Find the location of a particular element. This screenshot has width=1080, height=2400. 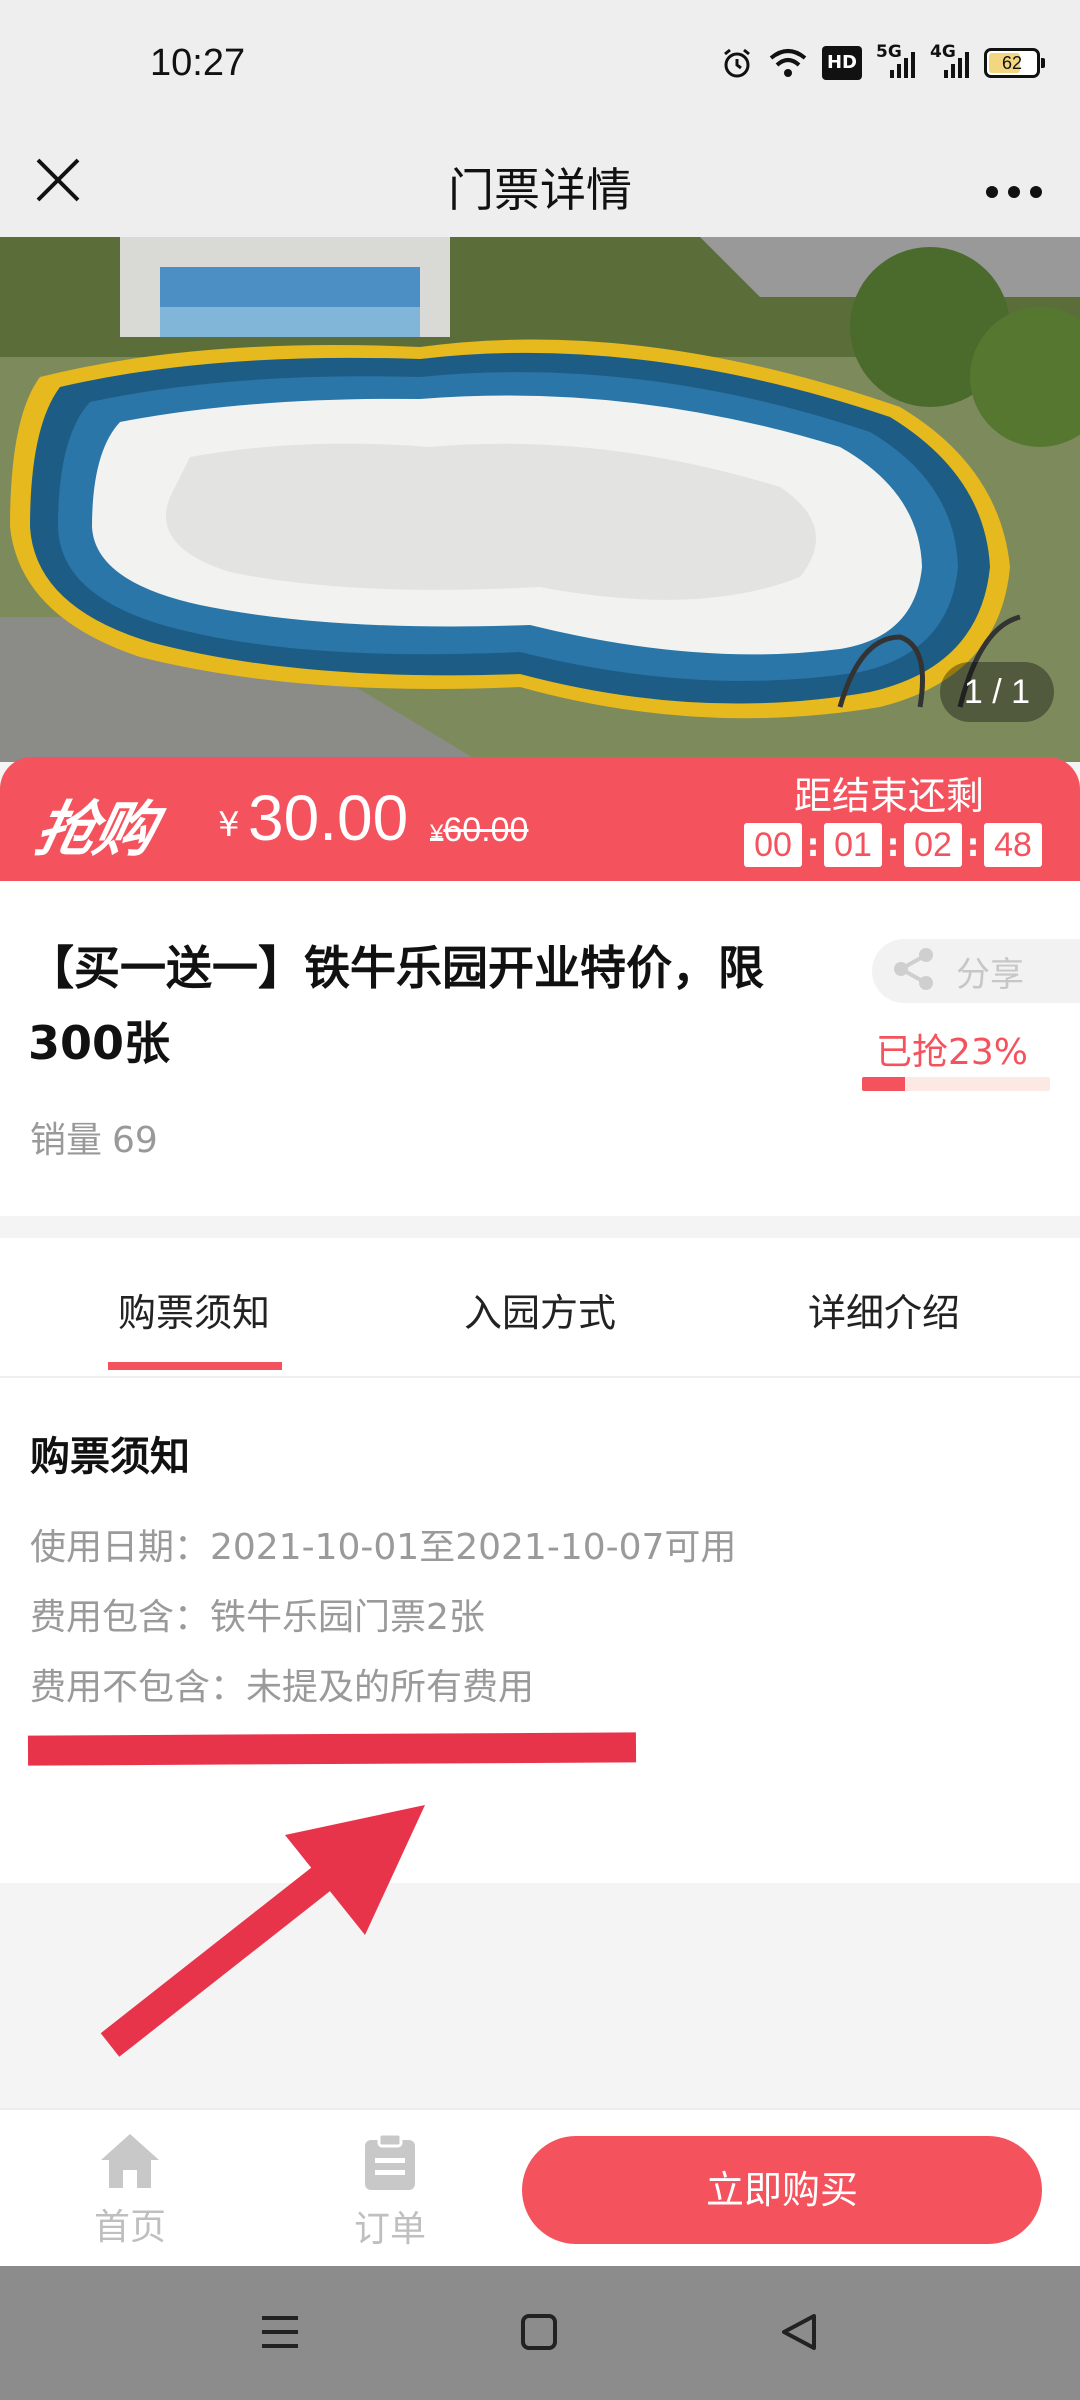

sales-count: 销量 69 is located at coordinates (94, 1137).